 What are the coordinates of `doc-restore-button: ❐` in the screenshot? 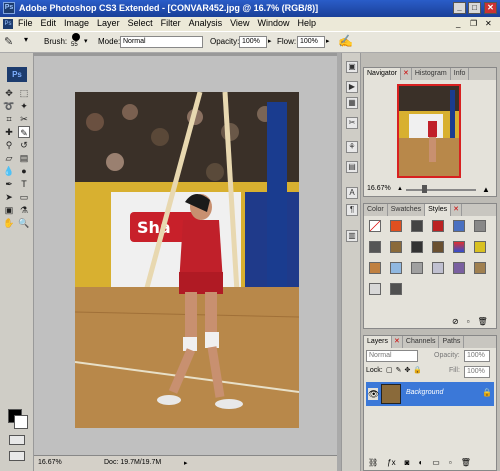 It's located at (473, 23).